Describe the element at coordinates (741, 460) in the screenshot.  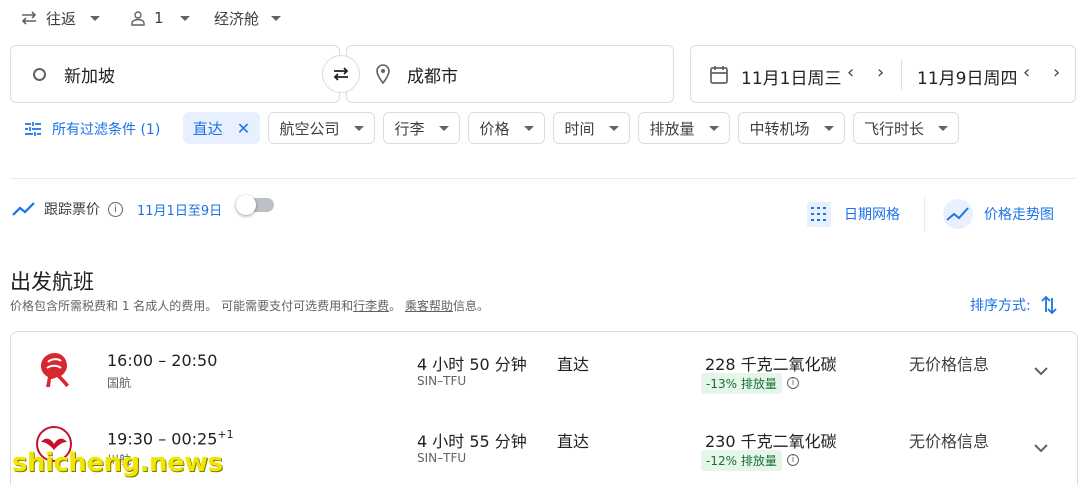
I see `emissions-badge: -12% 排放量` at that location.